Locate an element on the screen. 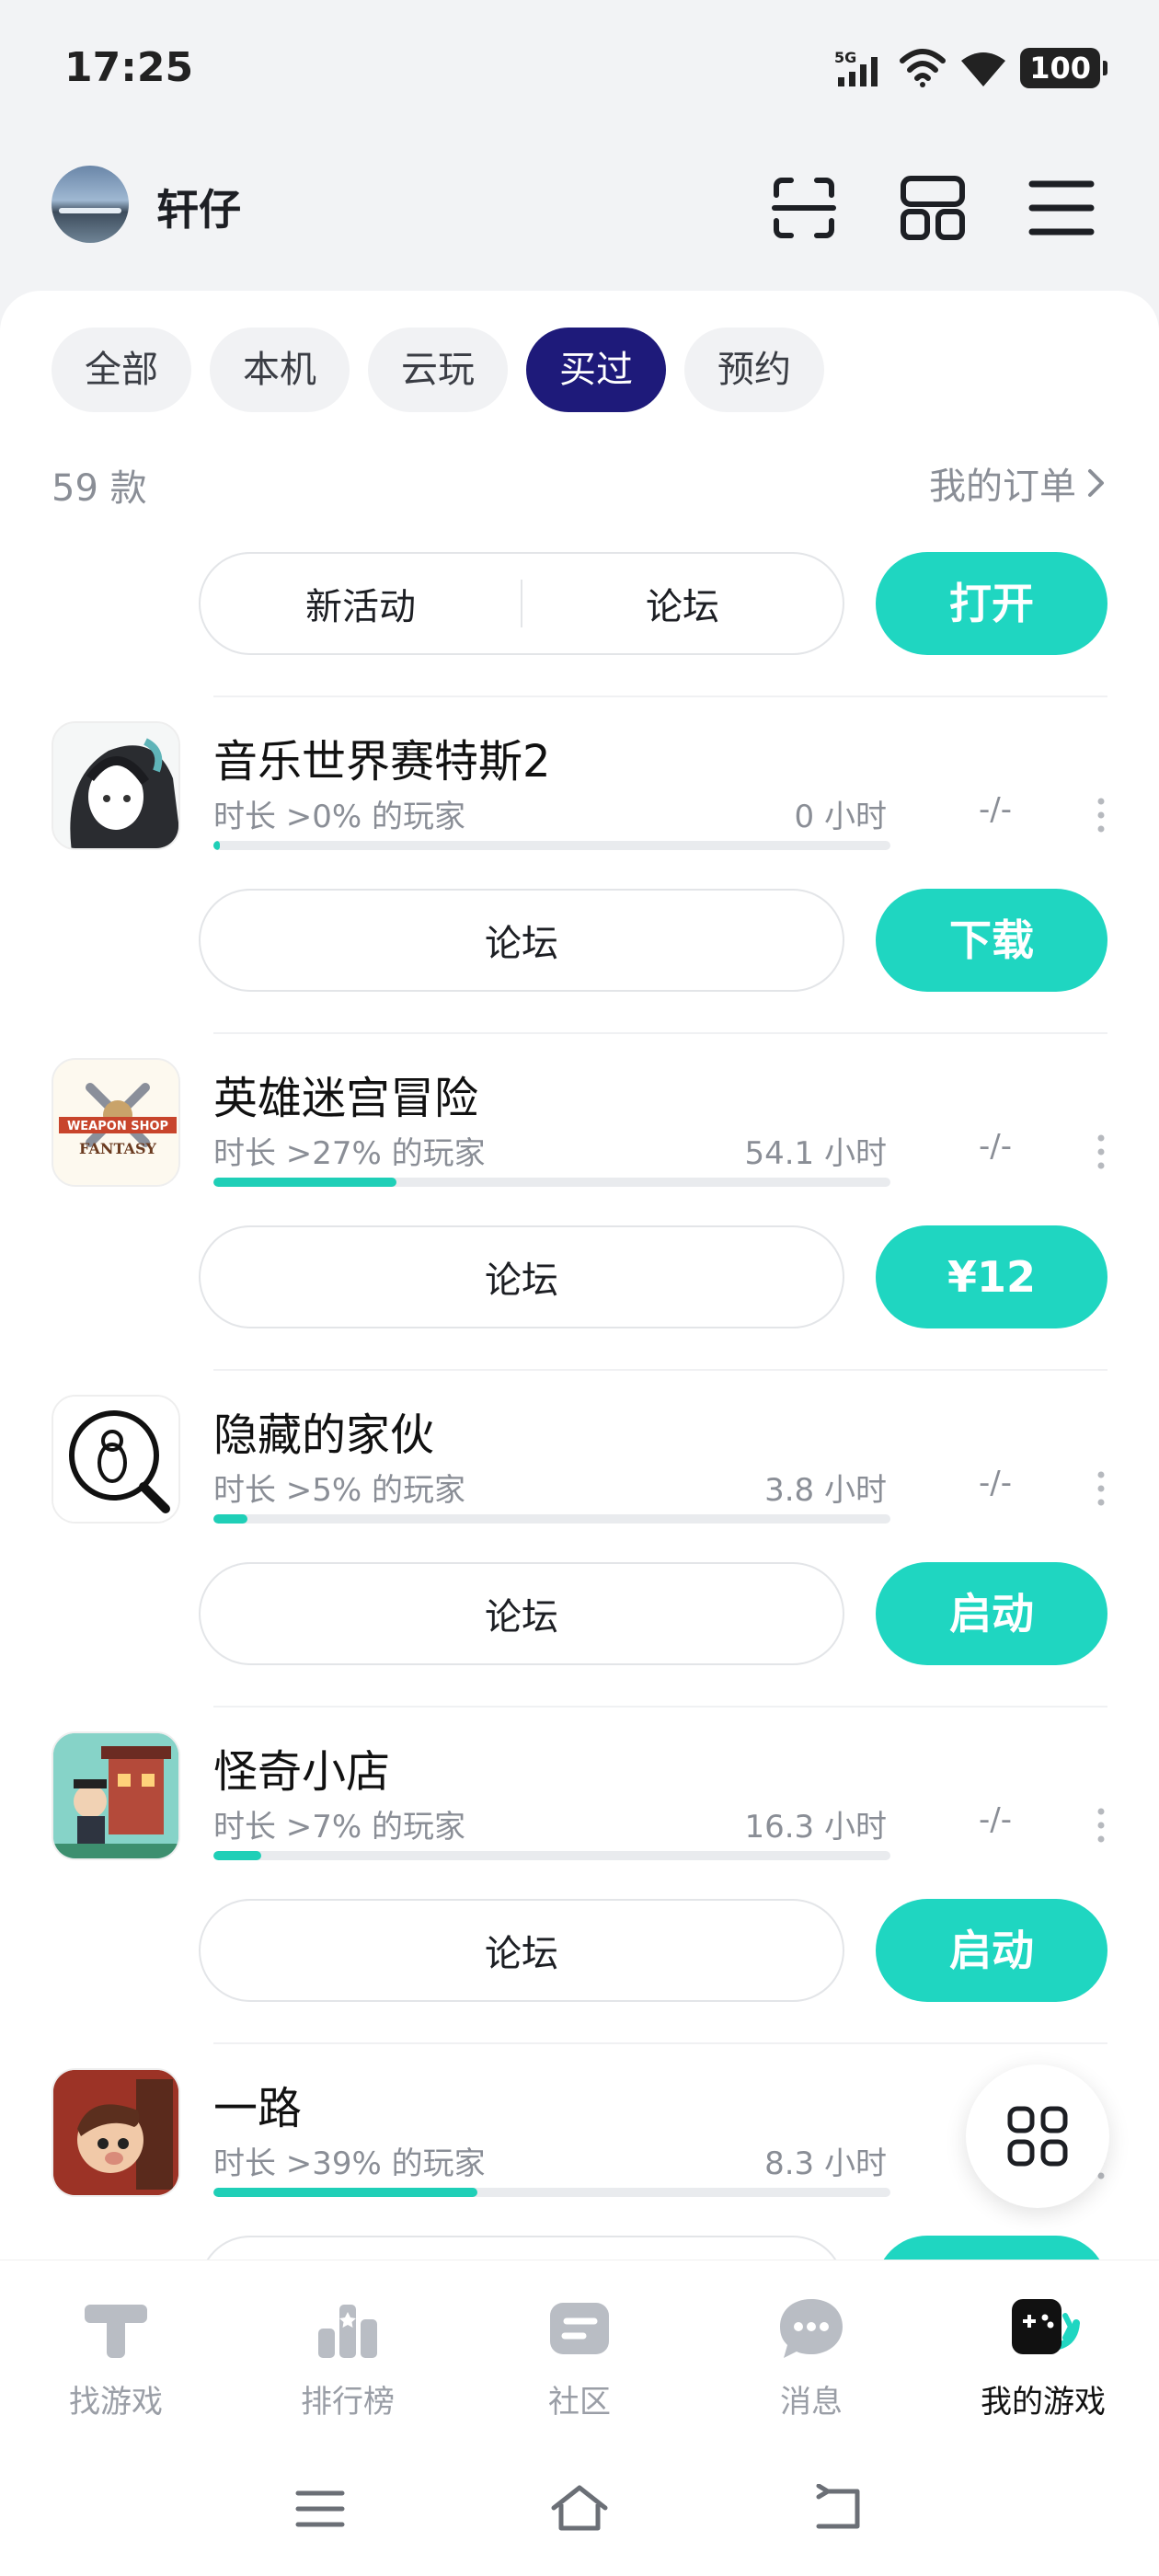 Image resolution: width=1159 pixels, height=2576 pixels. my-orders-label: 我的订单 is located at coordinates (1002, 487).